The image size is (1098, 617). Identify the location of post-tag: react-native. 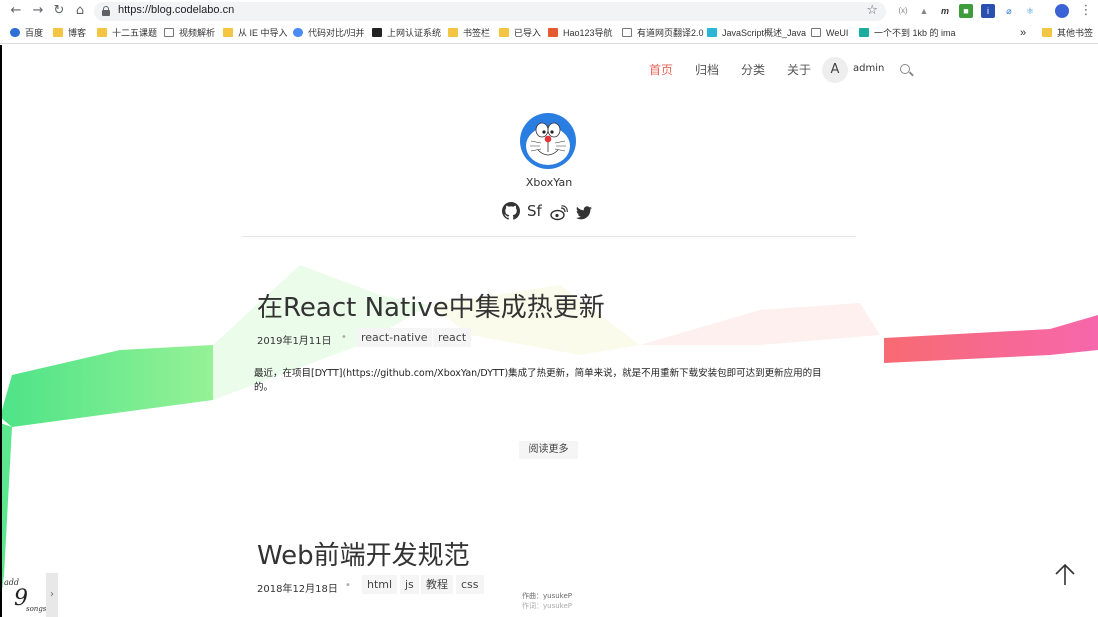
(394, 337).